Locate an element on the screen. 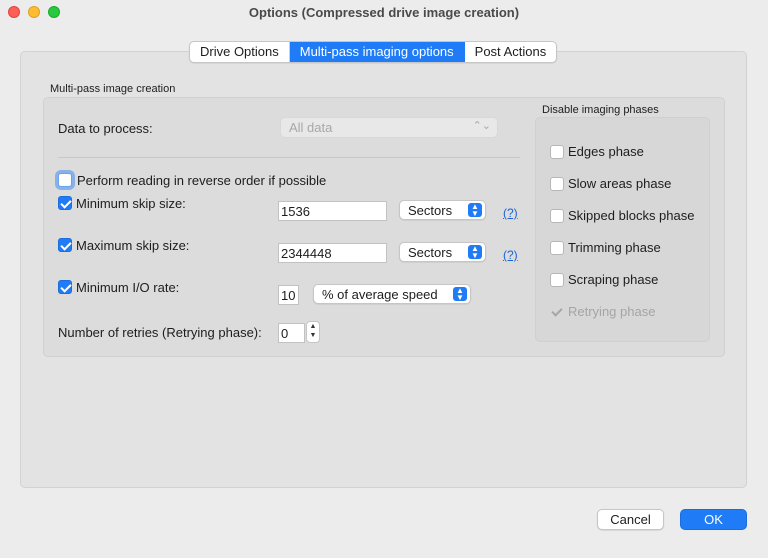 This screenshot has width=768, height=558. max-skip-label: Maximum skip size: is located at coordinates (133, 245).